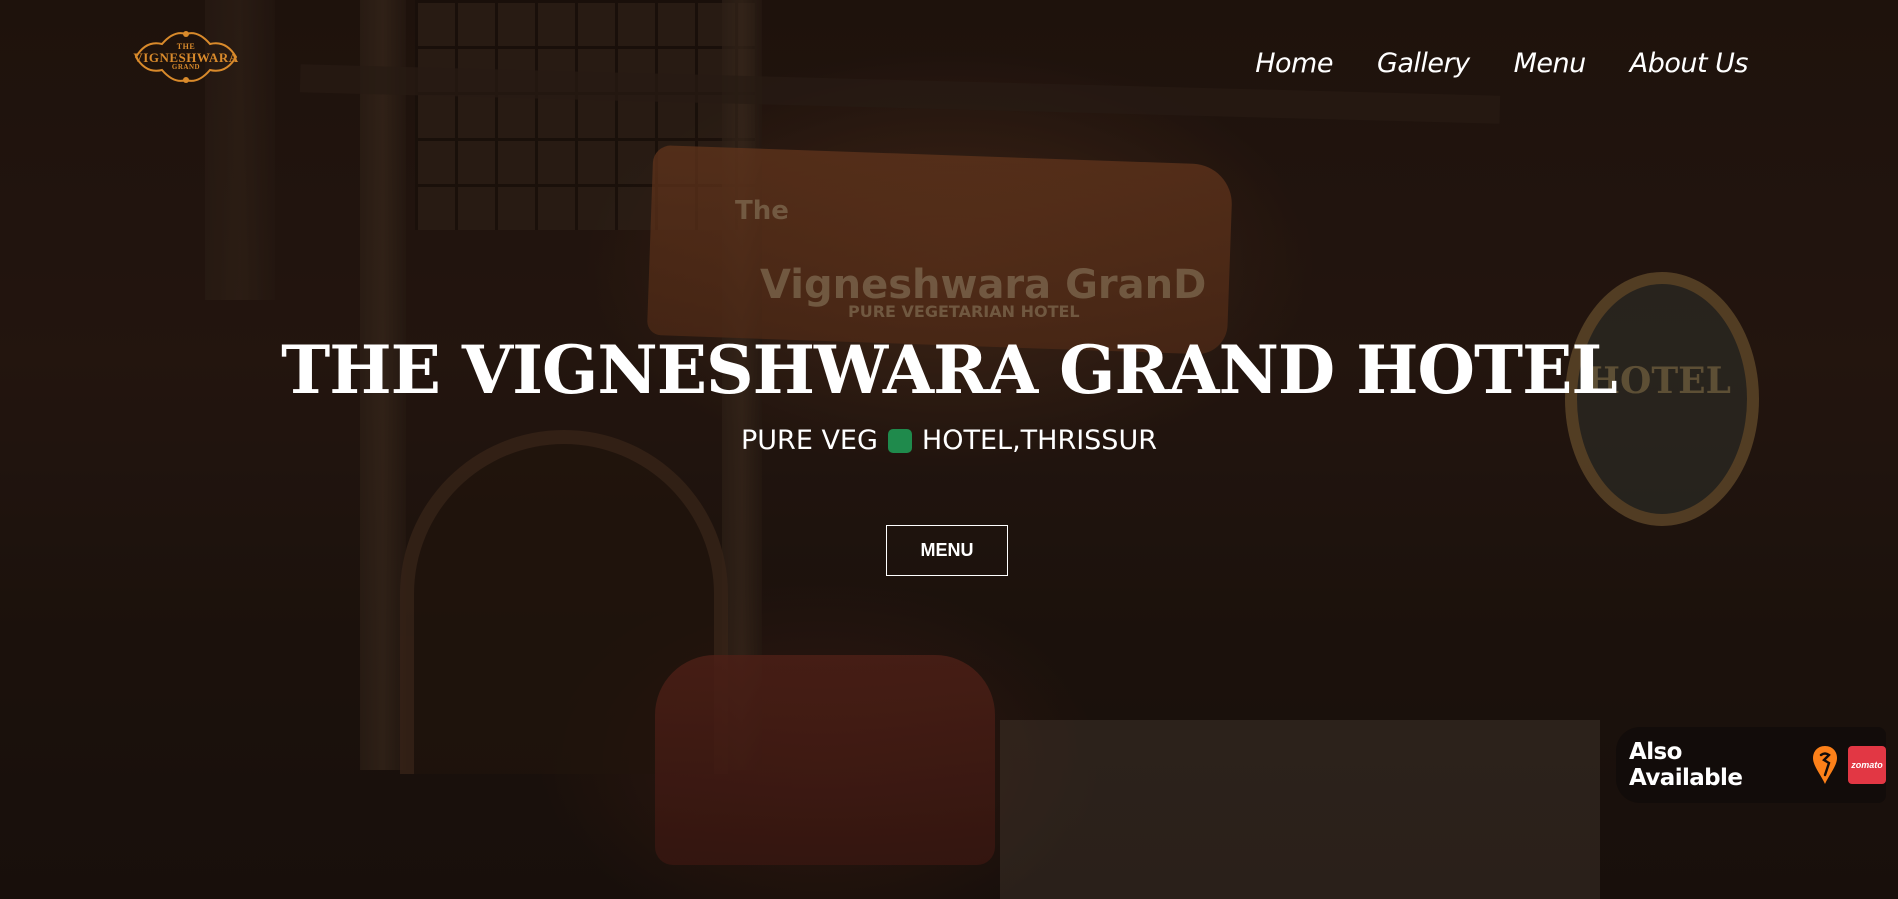  What do you see at coordinates (1686, 765) in the screenshot?
I see `also-available-label: Also Available` at bounding box center [1686, 765].